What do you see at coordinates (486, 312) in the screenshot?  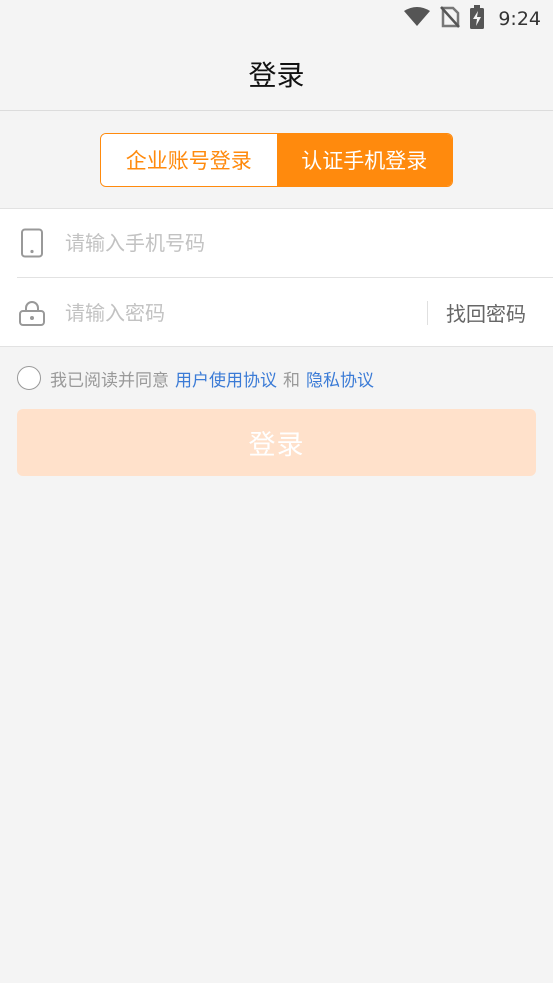 I see `find-password-link: 找回密码` at bounding box center [486, 312].